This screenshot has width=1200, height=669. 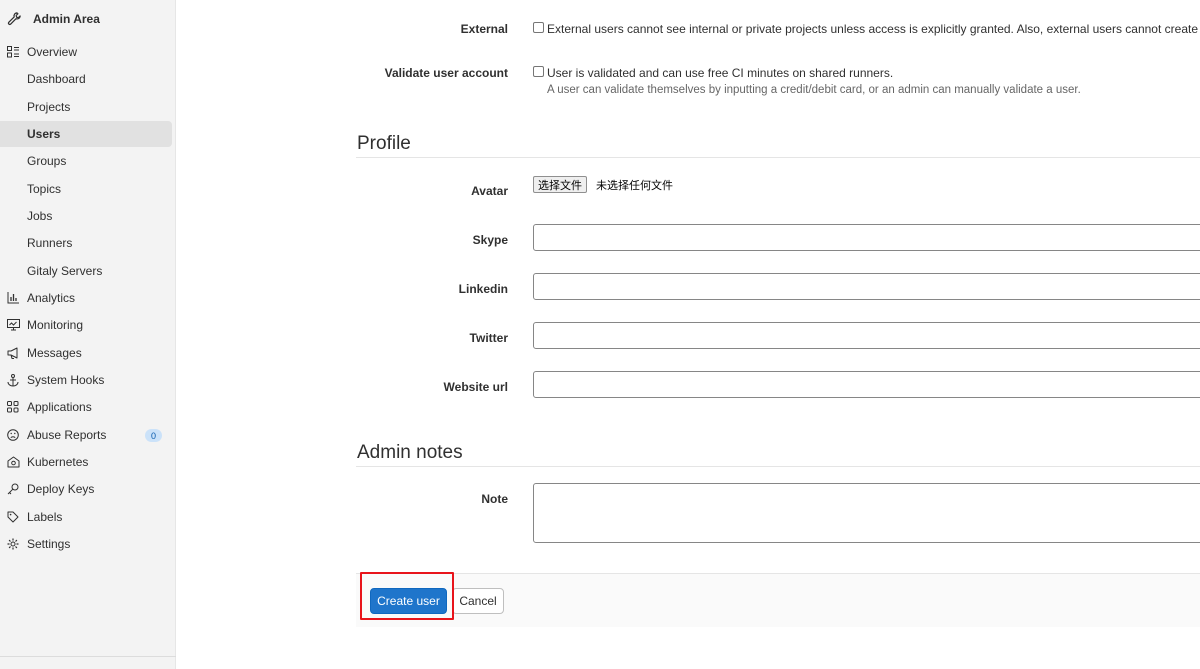 What do you see at coordinates (634, 186) in the screenshot?
I see `avatar-file-status: 未选择任何文件` at bounding box center [634, 186].